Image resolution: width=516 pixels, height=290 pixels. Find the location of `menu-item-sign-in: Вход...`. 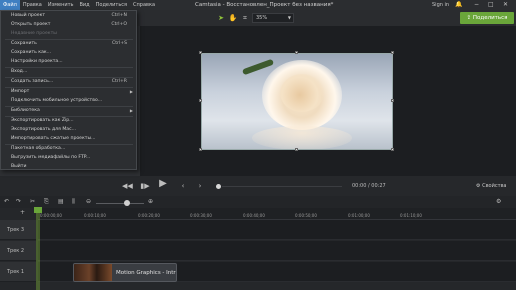

menu-item-sign-in: Вход... is located at coordinates (69, 72).